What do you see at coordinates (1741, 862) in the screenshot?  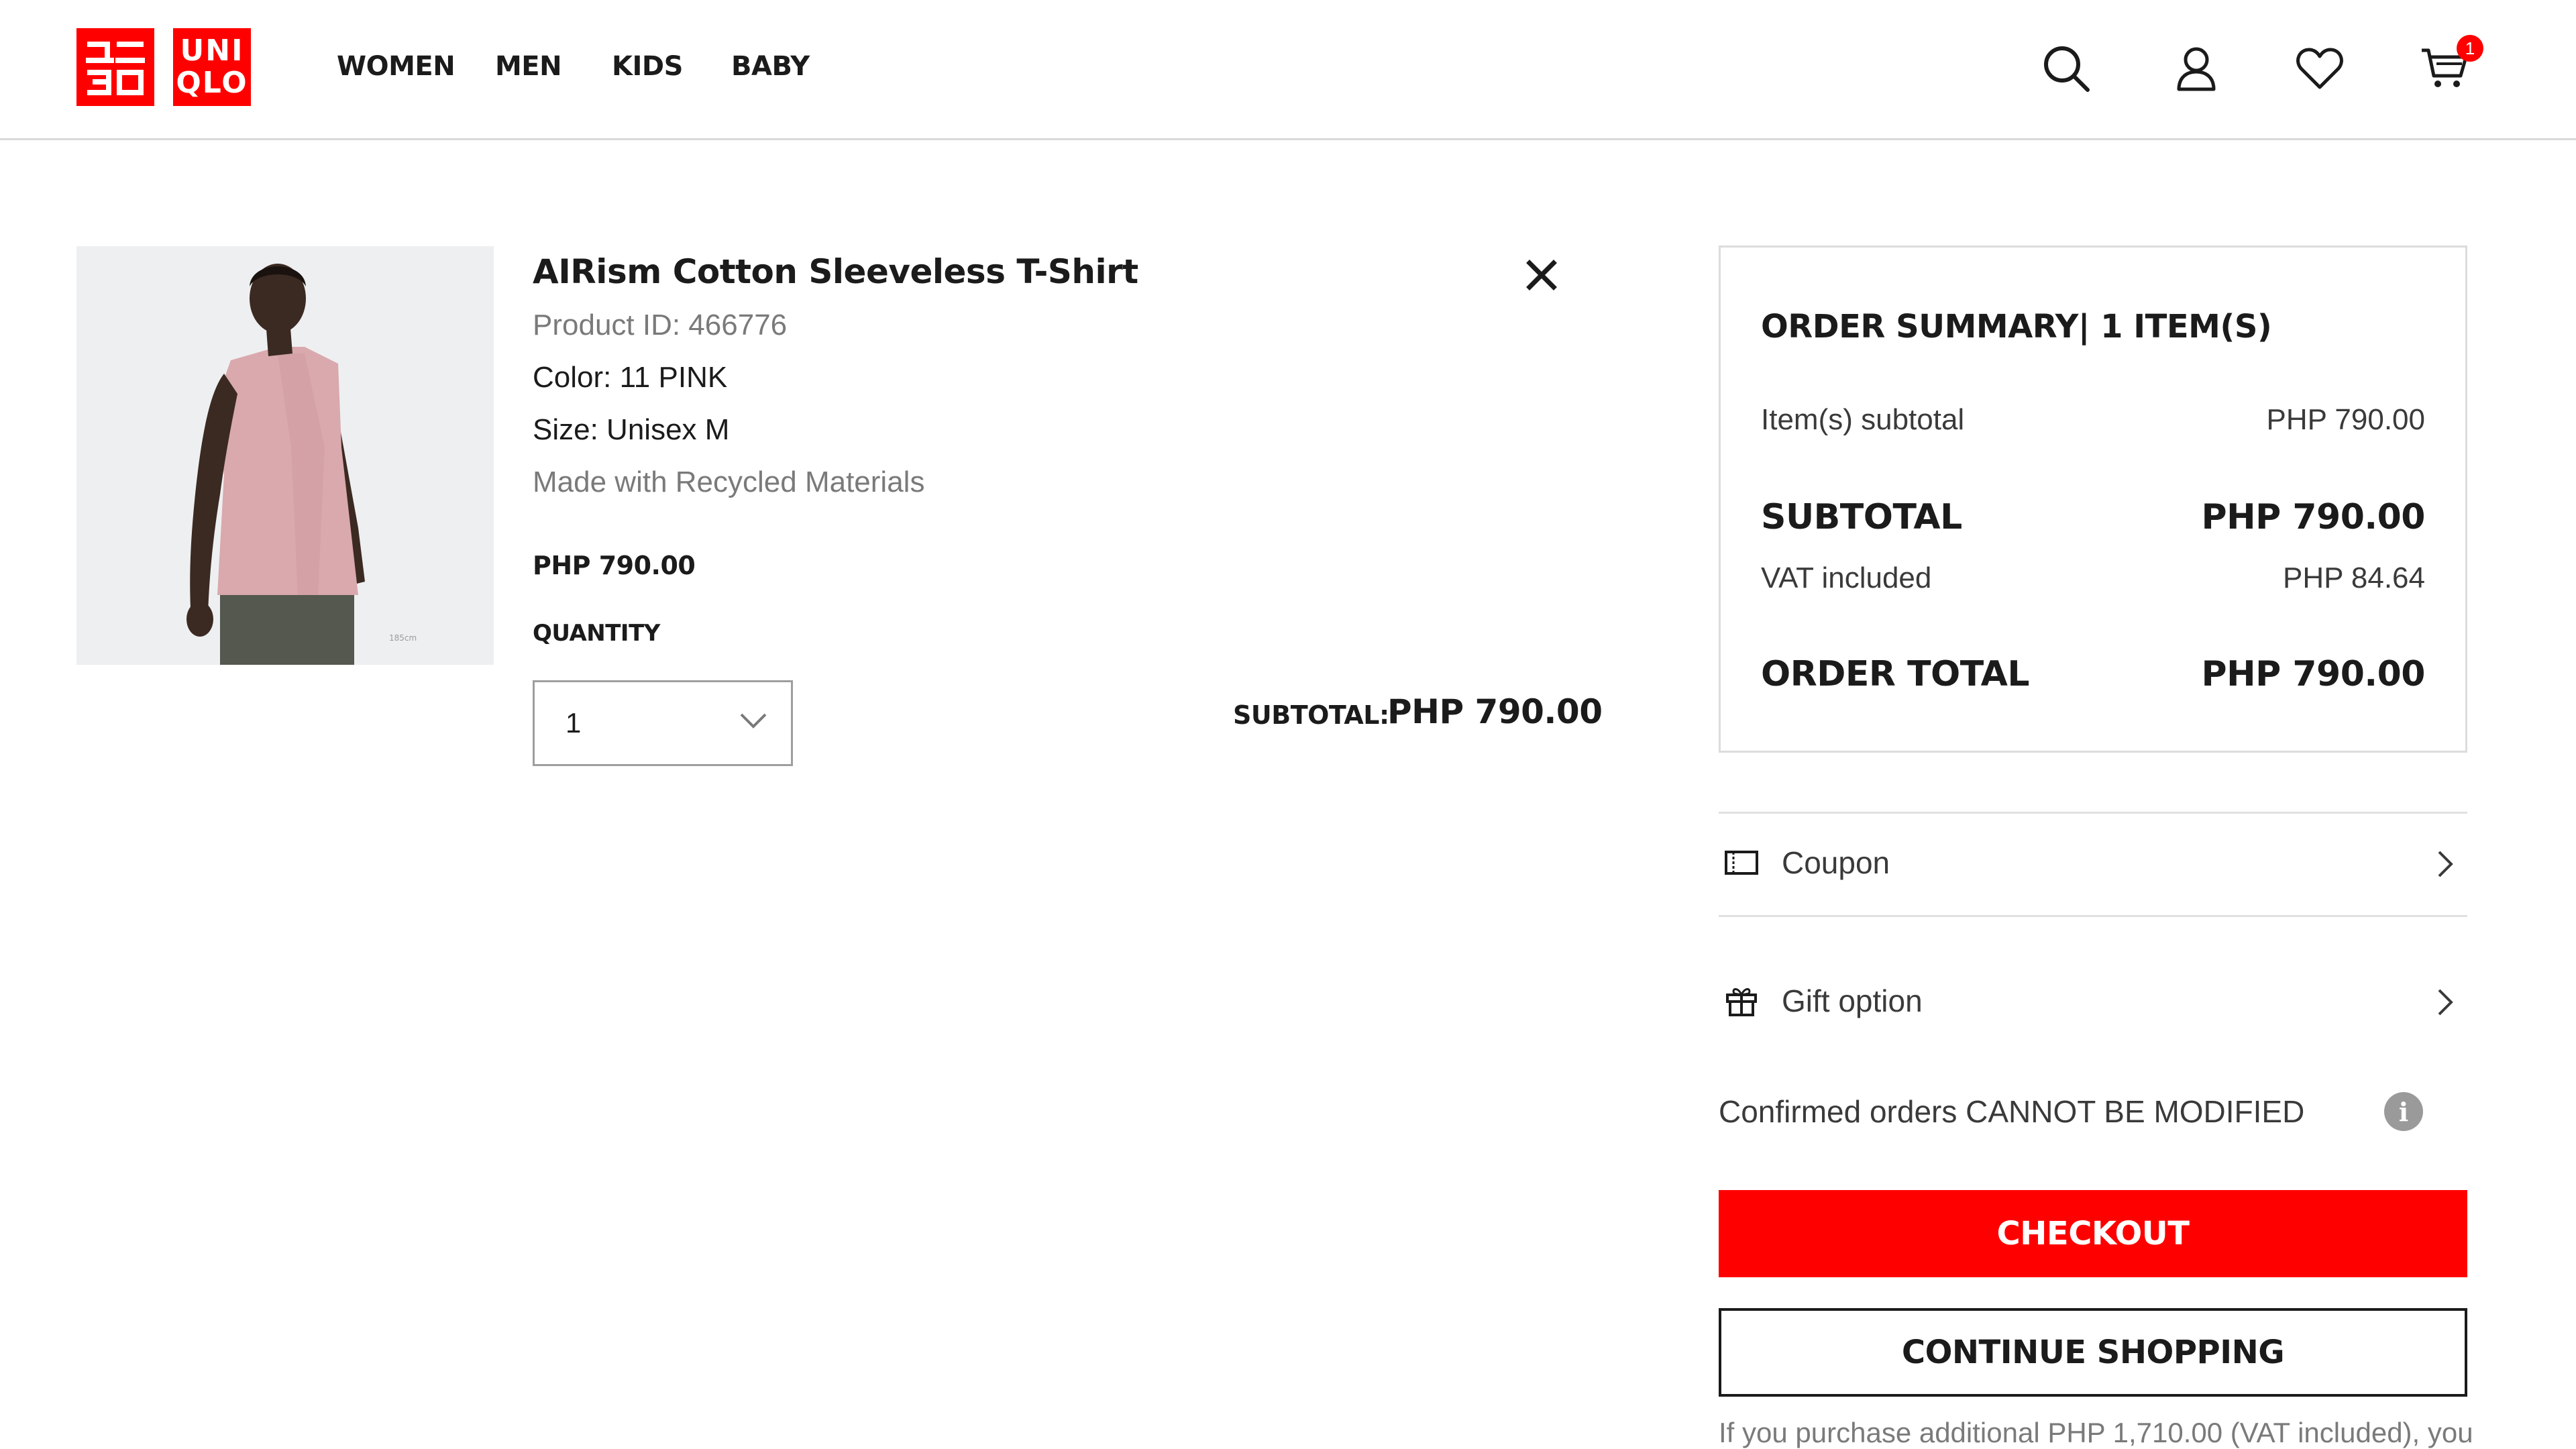 I see `coupon-ticket-icon` at bounding box center [1741, 862].